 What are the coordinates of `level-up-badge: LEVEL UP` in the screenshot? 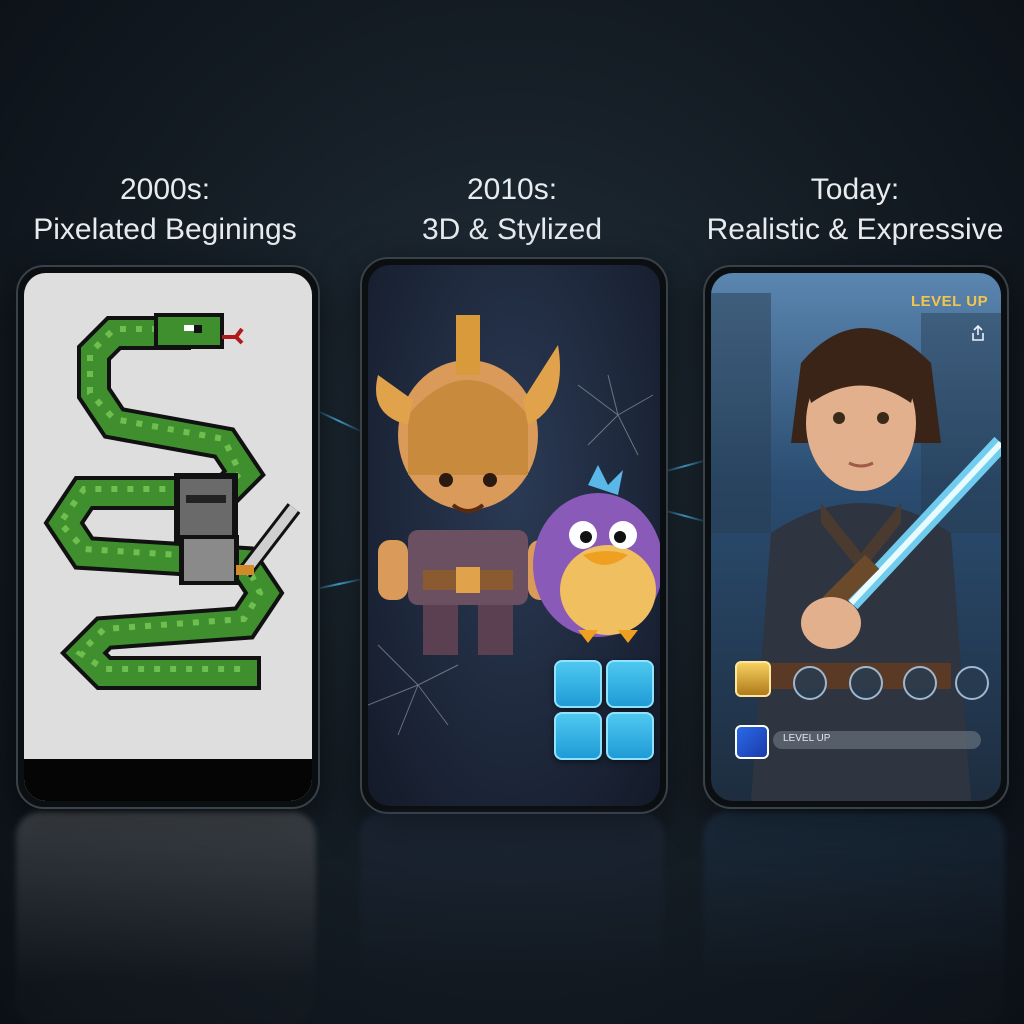 It's located at (950, 301).